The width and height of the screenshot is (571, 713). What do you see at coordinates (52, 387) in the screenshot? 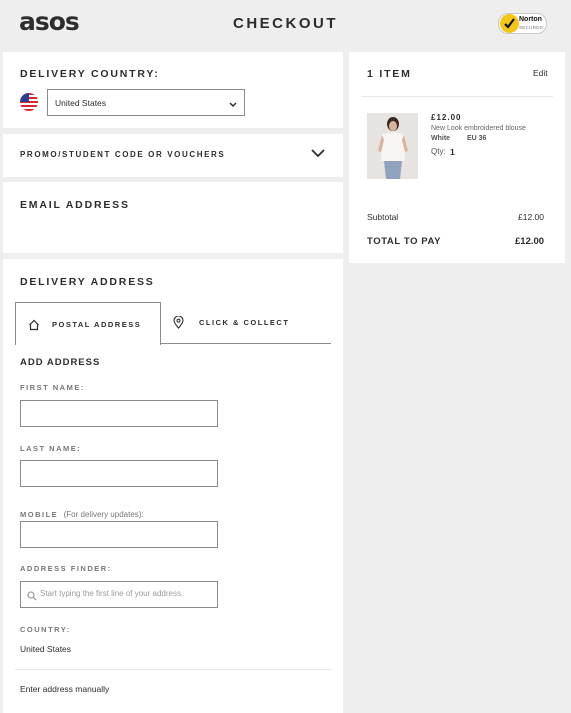
I see `first-name-label: FIRST NAME:` at bounding box center [52, 387].